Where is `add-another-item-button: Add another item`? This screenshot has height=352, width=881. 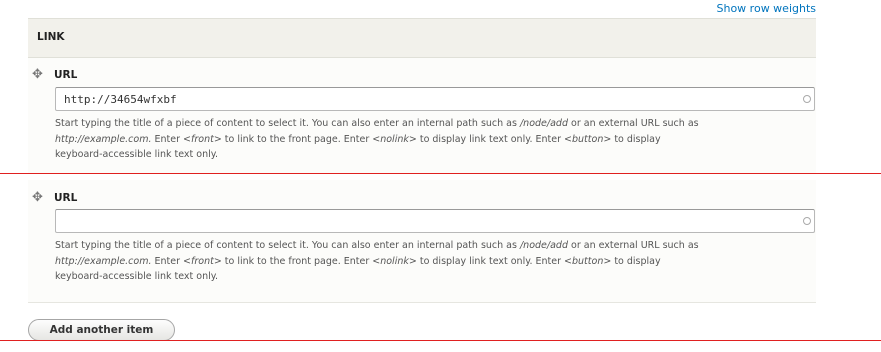 add-another-item-button: Add another item is located at coordinates (101, 330).